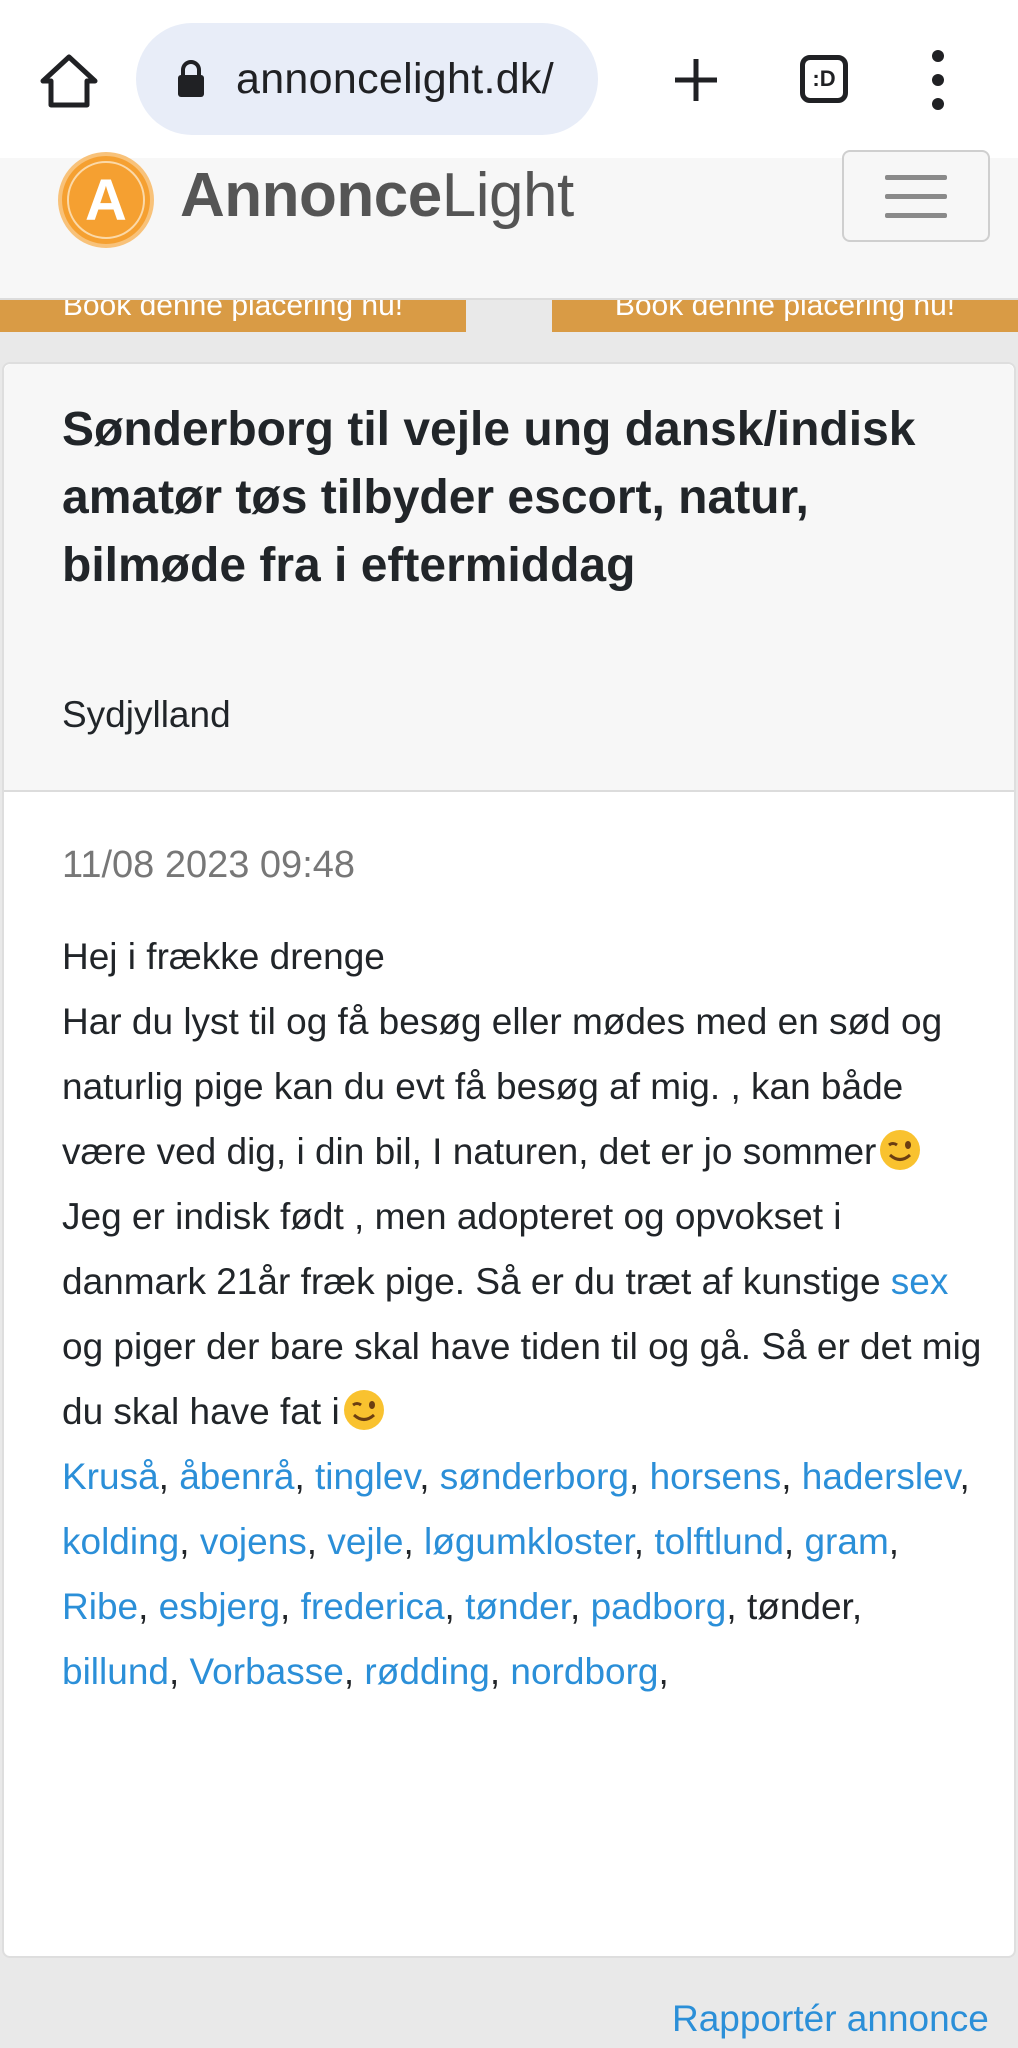 Image resolution: width=1018 pixels, height=2048 pixels. I want to click on town-link: vejle, so click(365, 1541).